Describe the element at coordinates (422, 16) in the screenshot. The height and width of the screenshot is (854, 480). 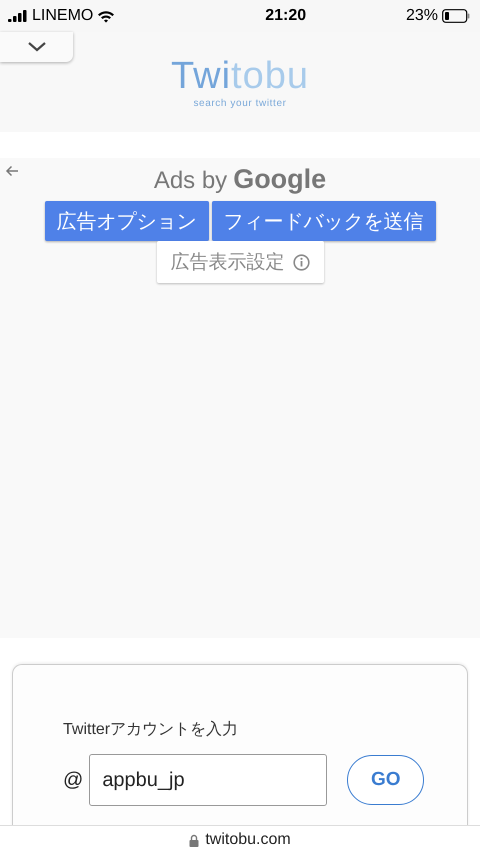
I see `battery-percent: 23%` at that location.